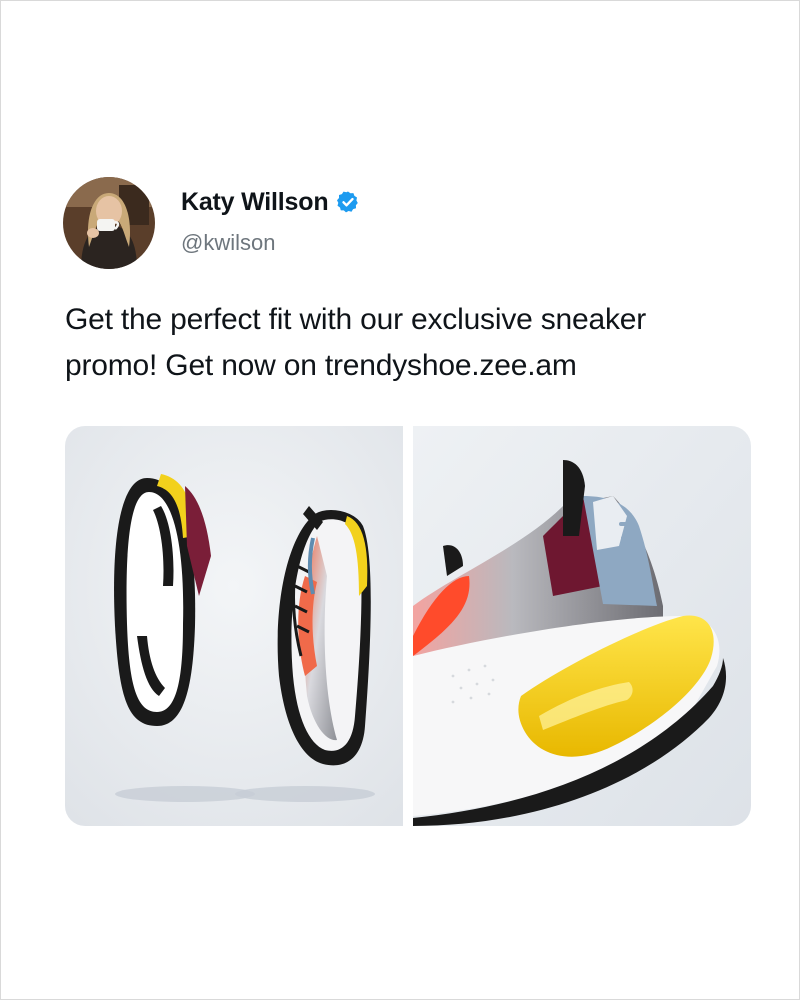 The width and height of the screenshot is (800, 1000). I want to click on author-handle: @kwilson, so click(228, 243).